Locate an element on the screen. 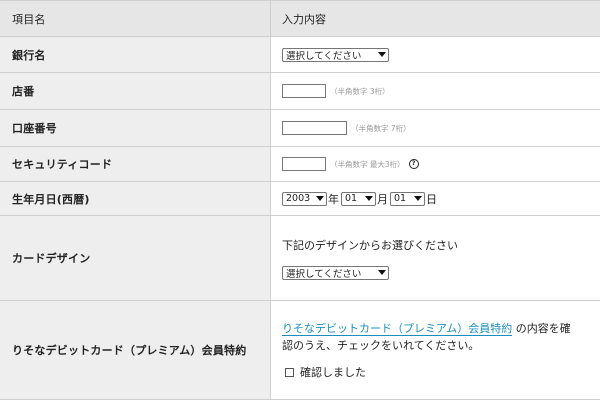  day-unit: 日 is located at coordinates (431, 199).